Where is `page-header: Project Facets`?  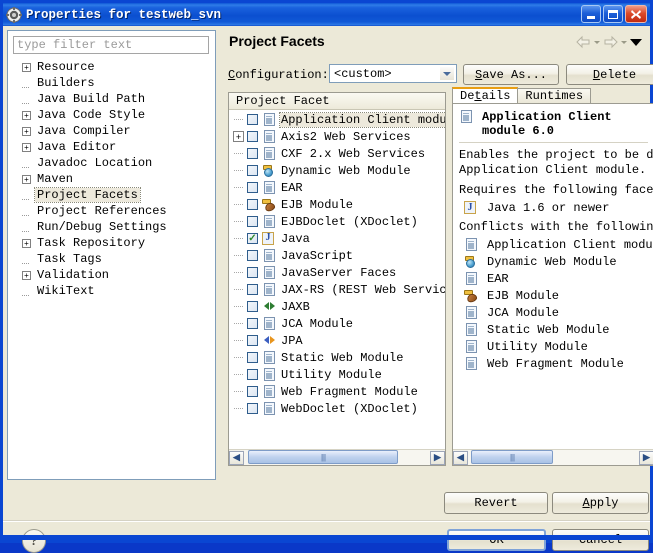 page-header: Project Facets is located at coordinates (435, 45).